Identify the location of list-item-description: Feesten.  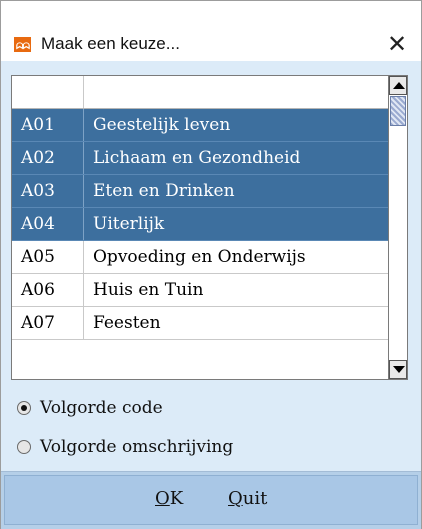
(127, 323).